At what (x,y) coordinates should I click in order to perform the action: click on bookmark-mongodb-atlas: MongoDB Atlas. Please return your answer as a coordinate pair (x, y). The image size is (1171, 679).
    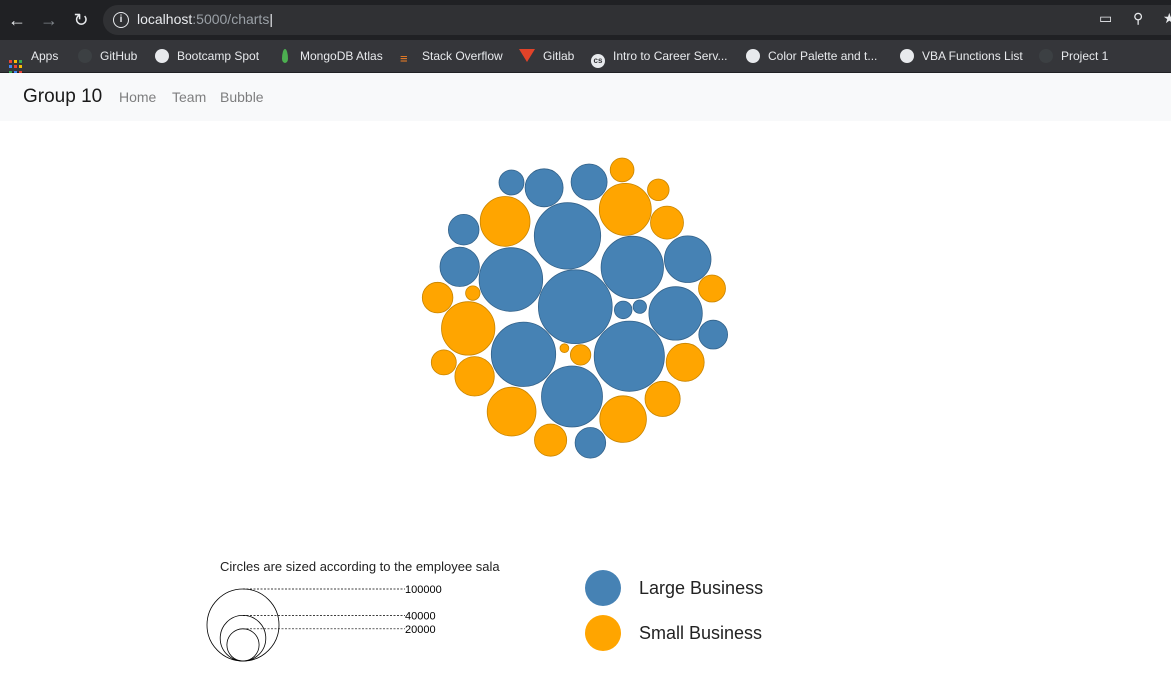
    Looking at the image, I should click on (330, 56).